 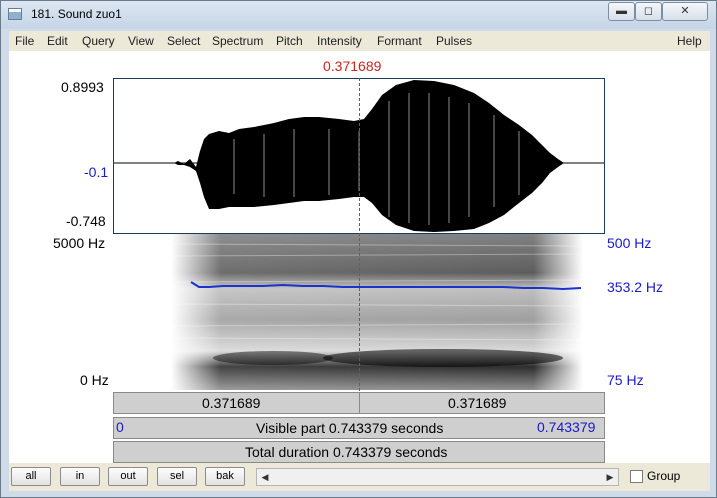 I want to click on visible-part-label: Visible part 0.743379 seconds, so click(x=350, y=428).